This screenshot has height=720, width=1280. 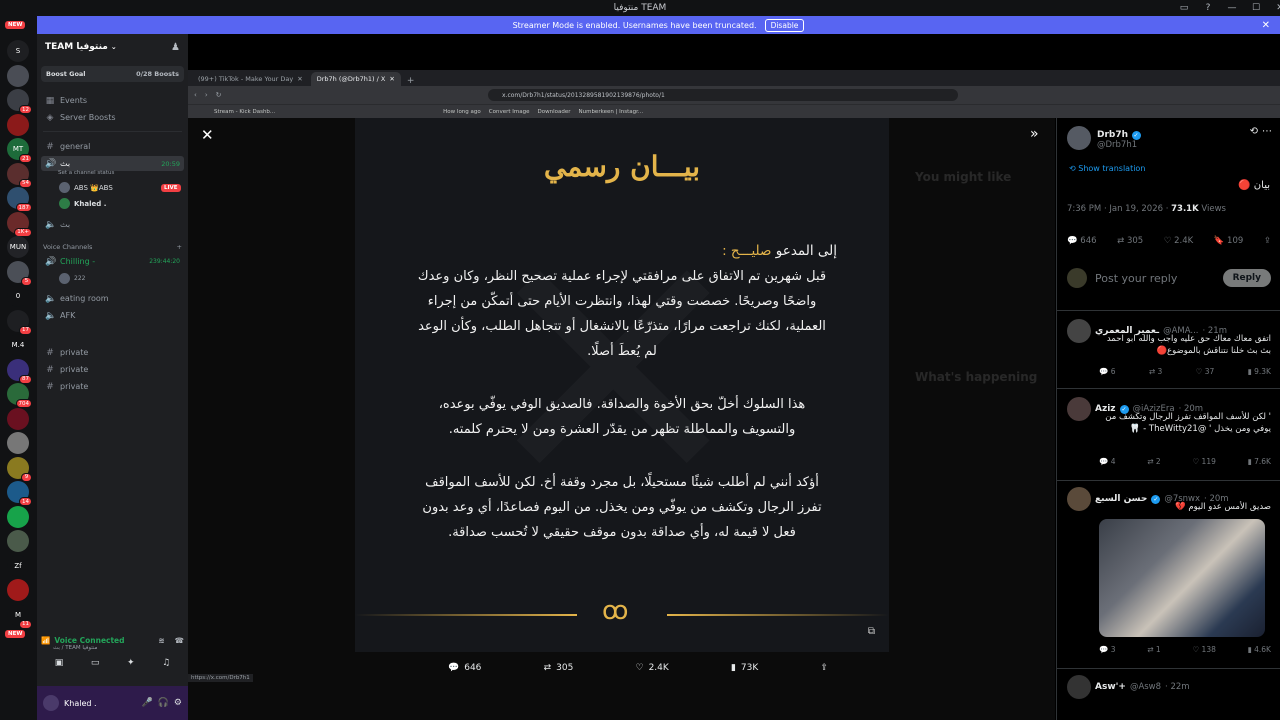 I want to click on views-stat: ▮ 4.6K, so click(x=1259, y=649).